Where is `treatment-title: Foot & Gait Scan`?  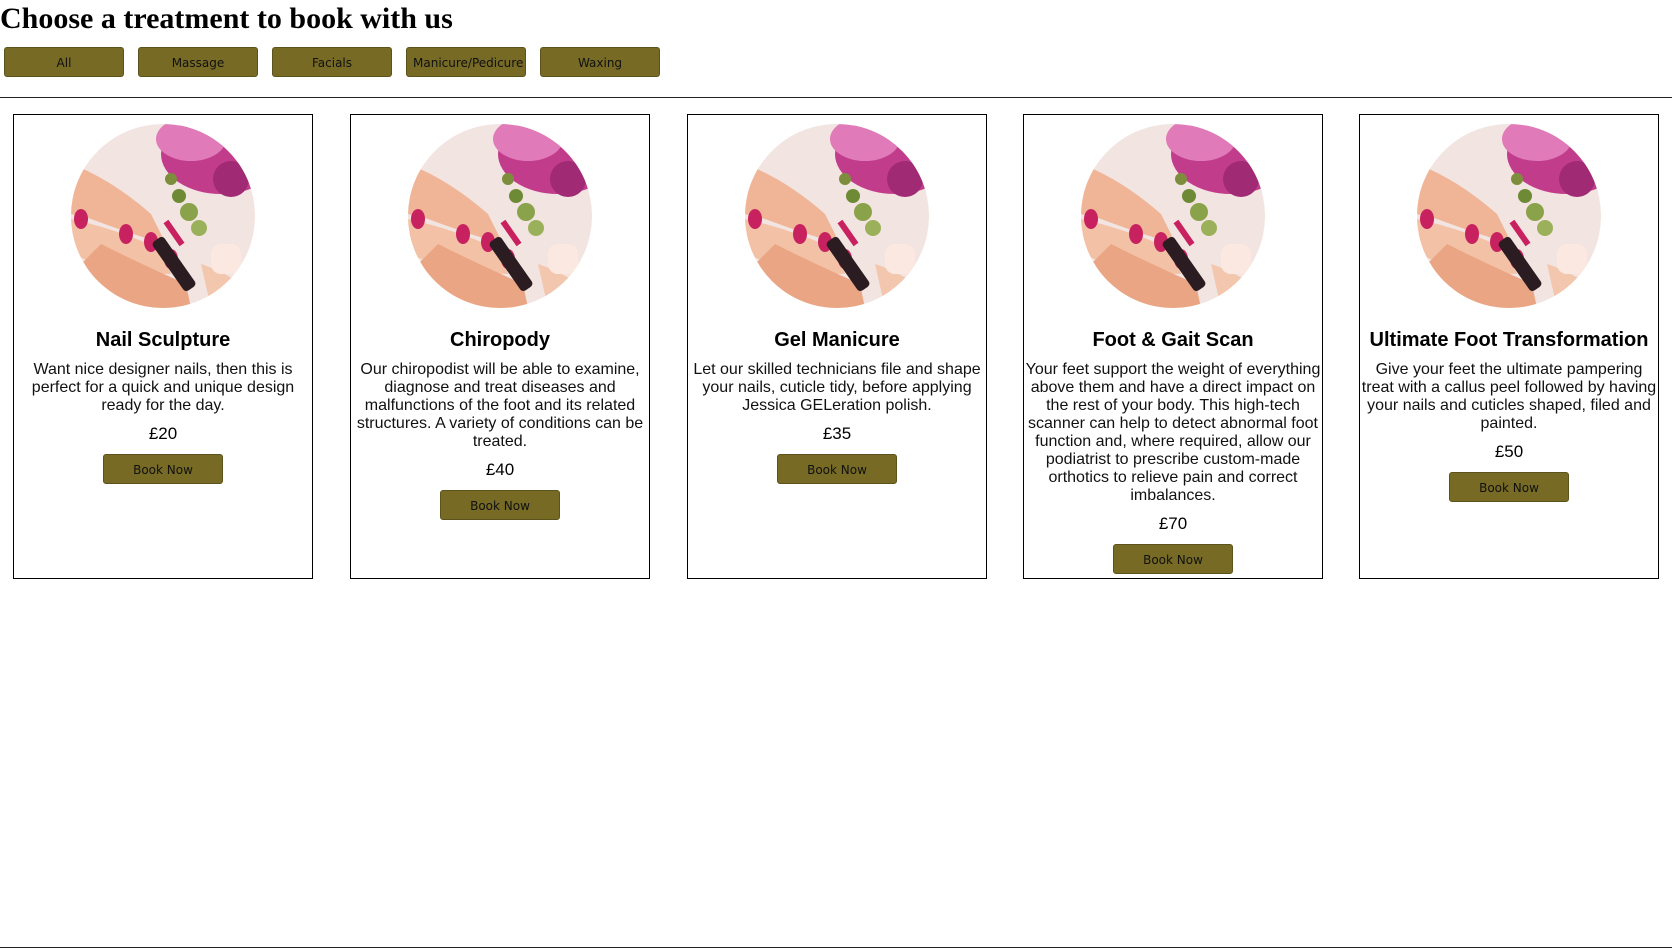 treatment-title: Foot & Gait Scan is located at coordinates (1173, 340).